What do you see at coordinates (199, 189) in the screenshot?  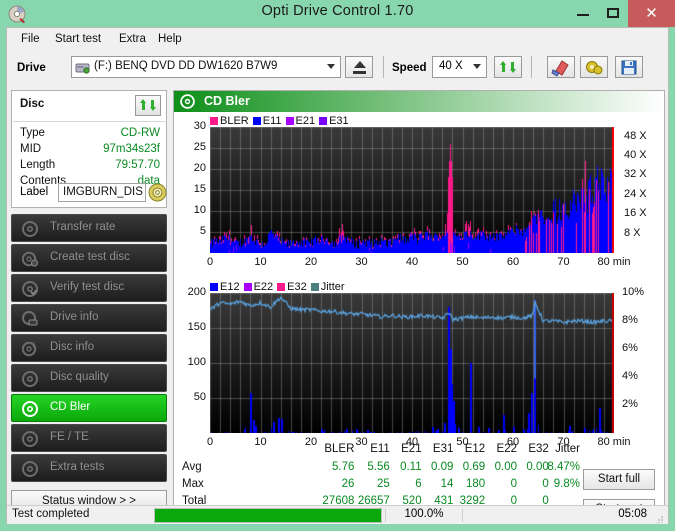 I see `chart1-ytick: 15` at bounding box center [199, 189].